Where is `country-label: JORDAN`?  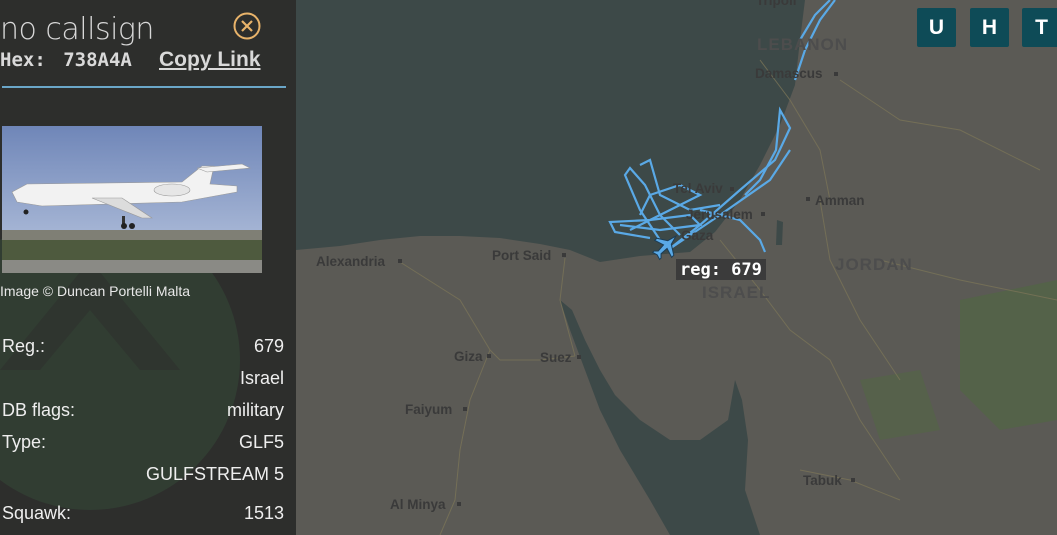
country-label: JORDAN is located at coordinates (874, 264).